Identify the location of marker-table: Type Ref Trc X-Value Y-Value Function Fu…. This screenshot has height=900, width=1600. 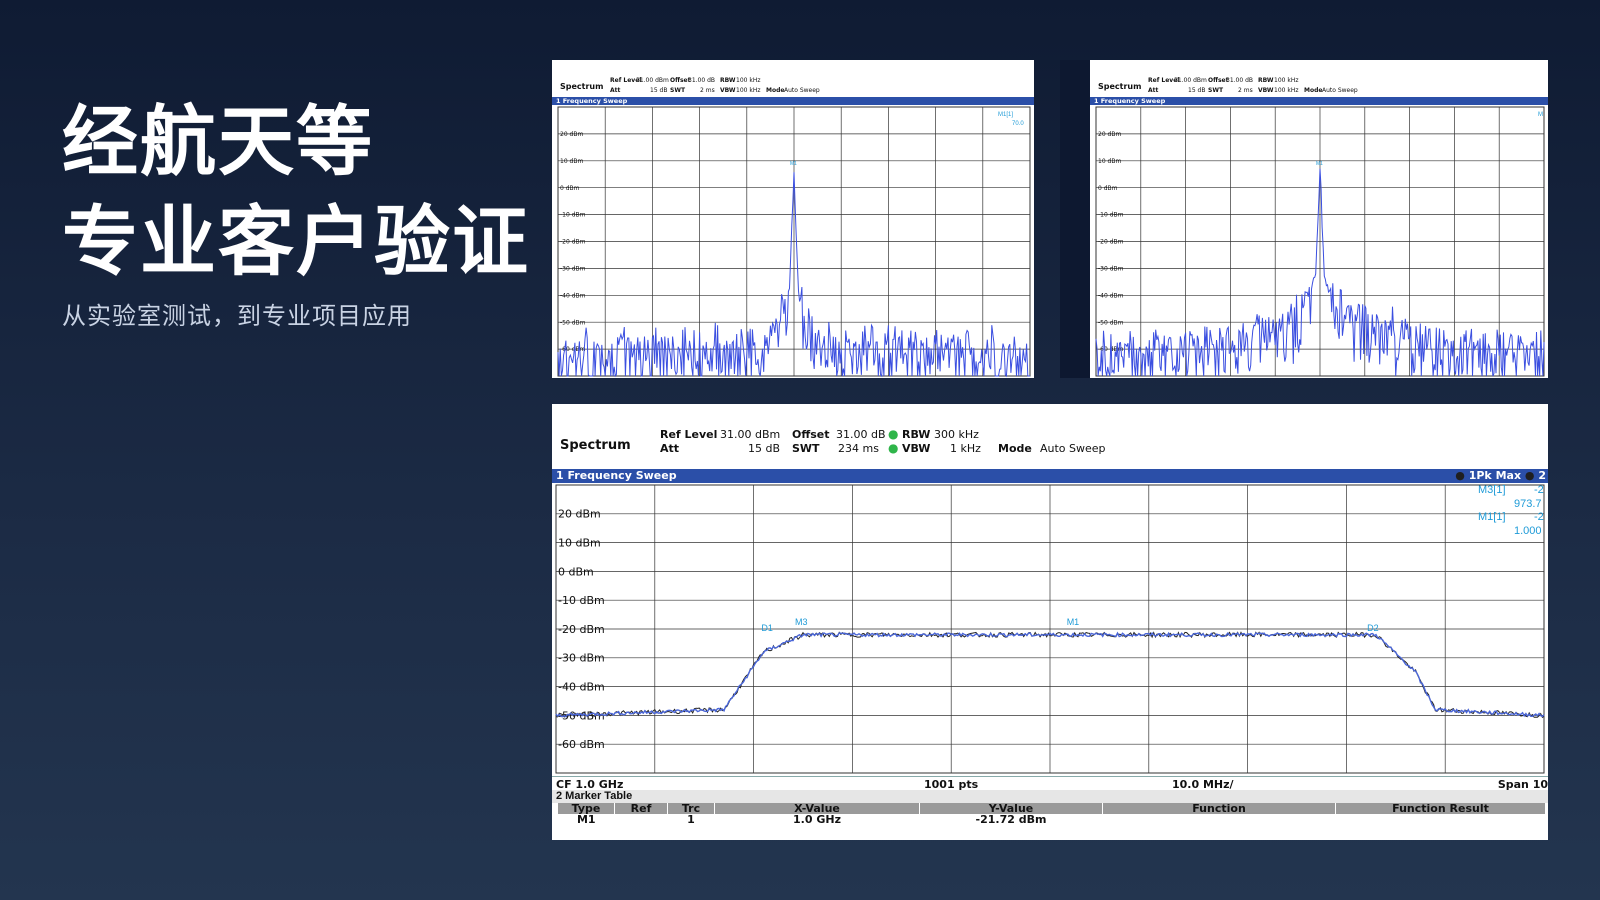
(1052, 814).